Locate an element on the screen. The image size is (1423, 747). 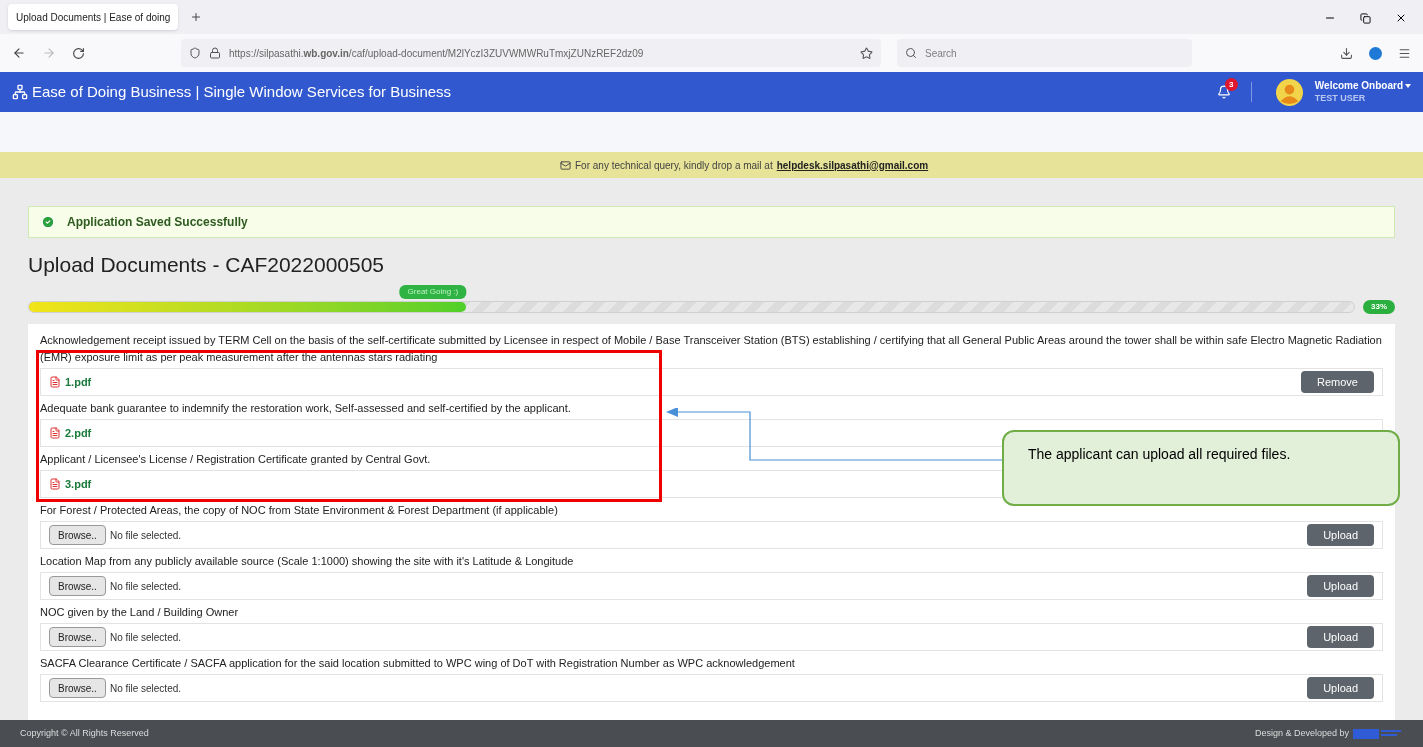
notification-bell-icon is located at coordinates (1223, 92).